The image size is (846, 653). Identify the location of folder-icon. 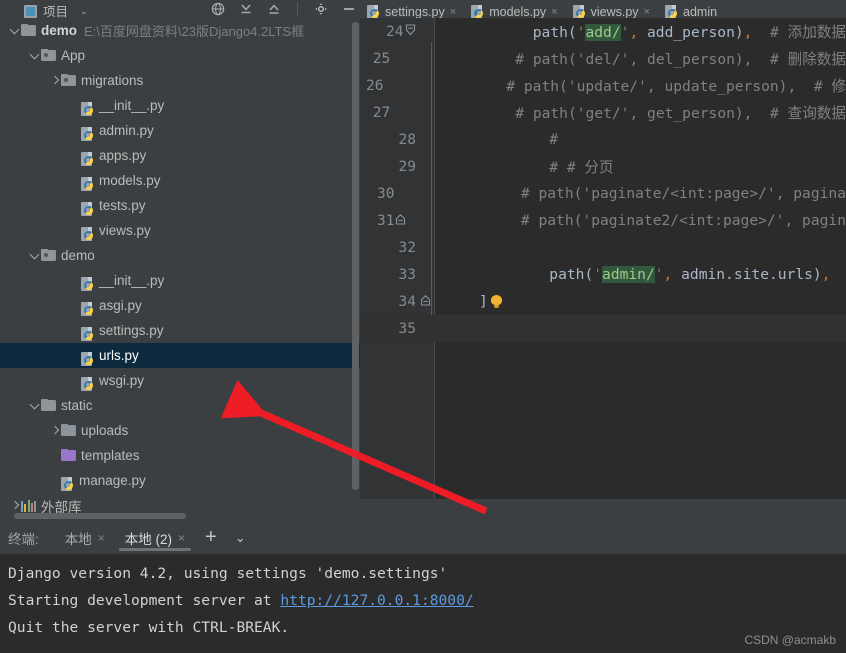
(68, 430).